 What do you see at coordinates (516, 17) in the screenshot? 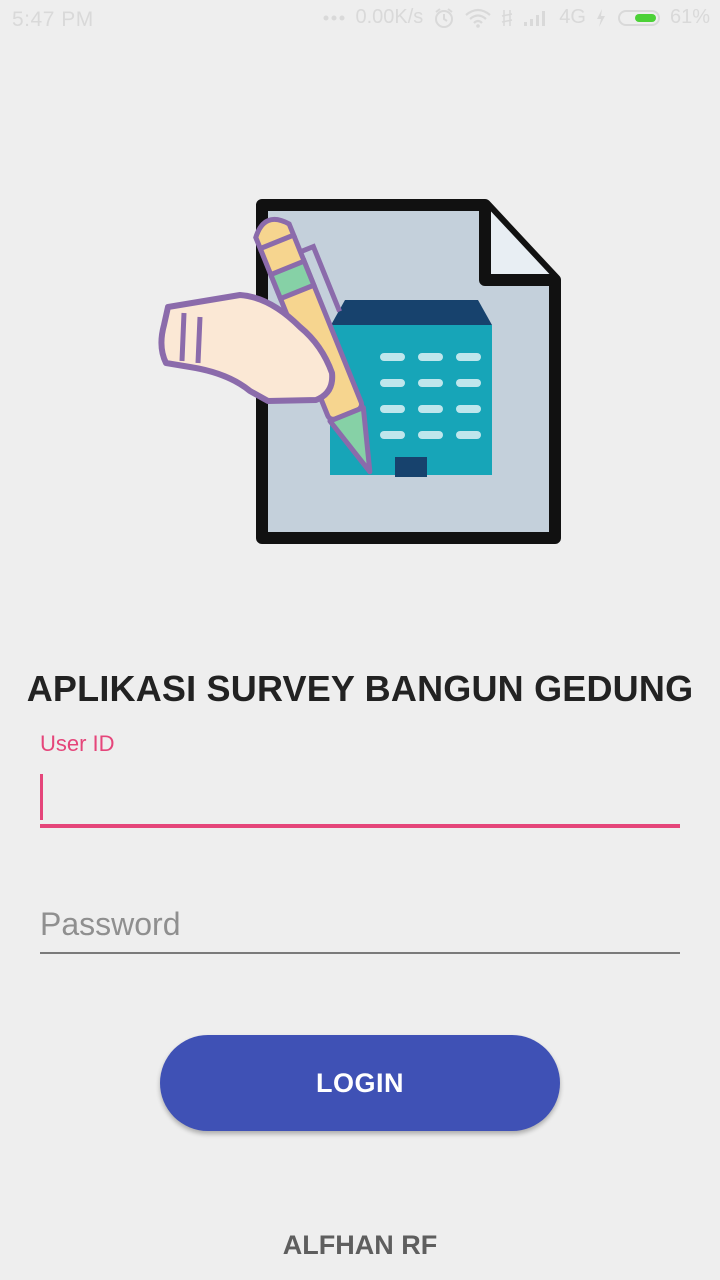
I see `status-icons: 0.00K/s 4G 61%` at bounding box center [516, 17].